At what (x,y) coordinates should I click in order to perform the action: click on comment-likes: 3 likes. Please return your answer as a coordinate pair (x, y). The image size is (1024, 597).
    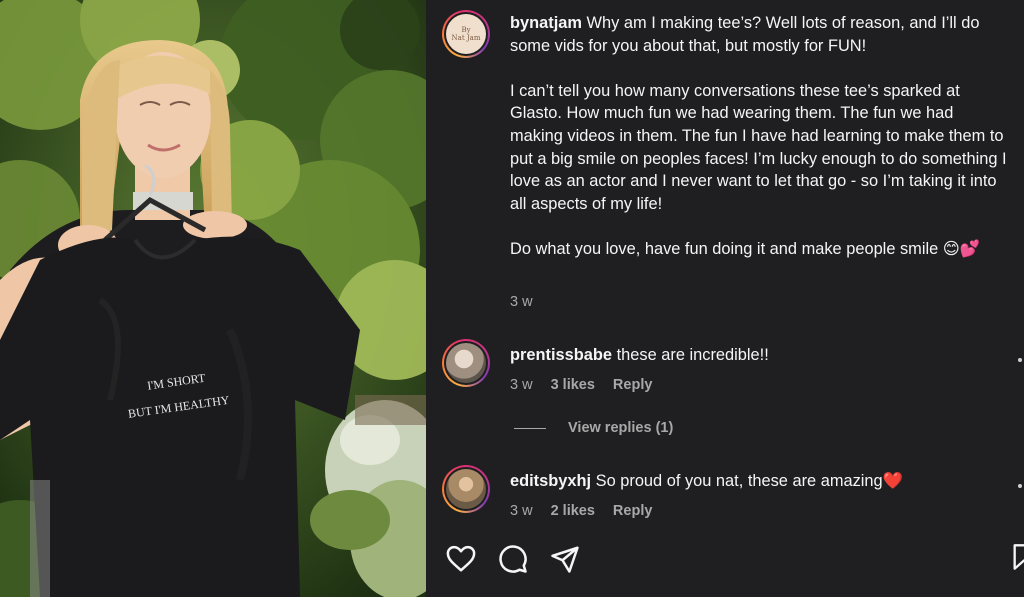
    Looking at the image, I should click on (573, 385).